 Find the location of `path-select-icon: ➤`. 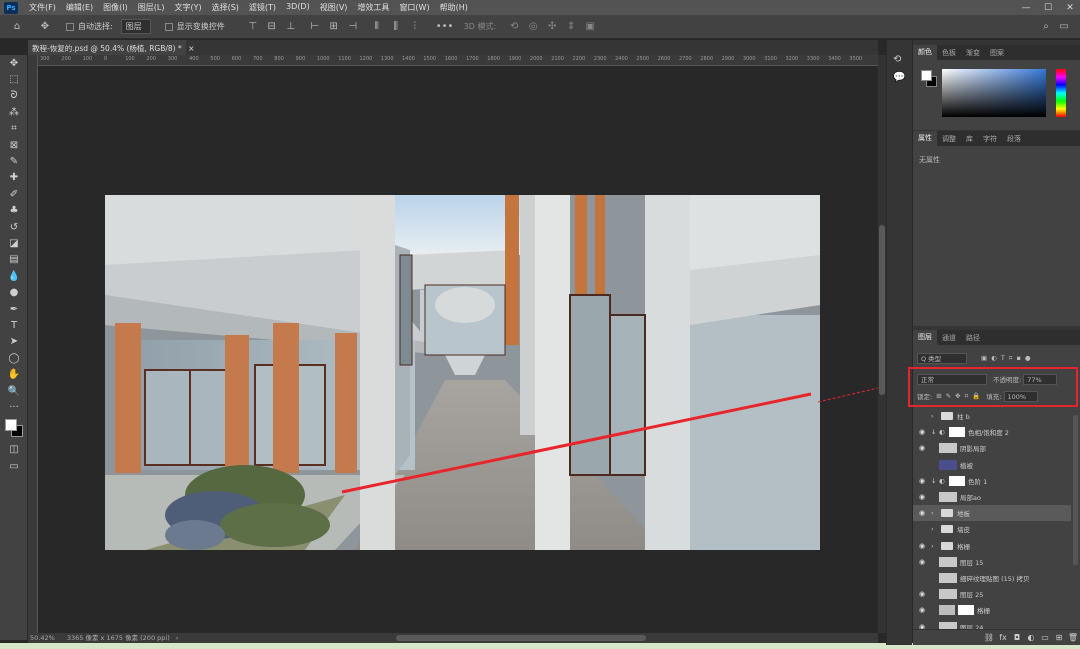

path-select-icon: ➤ is located at coordinates (14, 342).